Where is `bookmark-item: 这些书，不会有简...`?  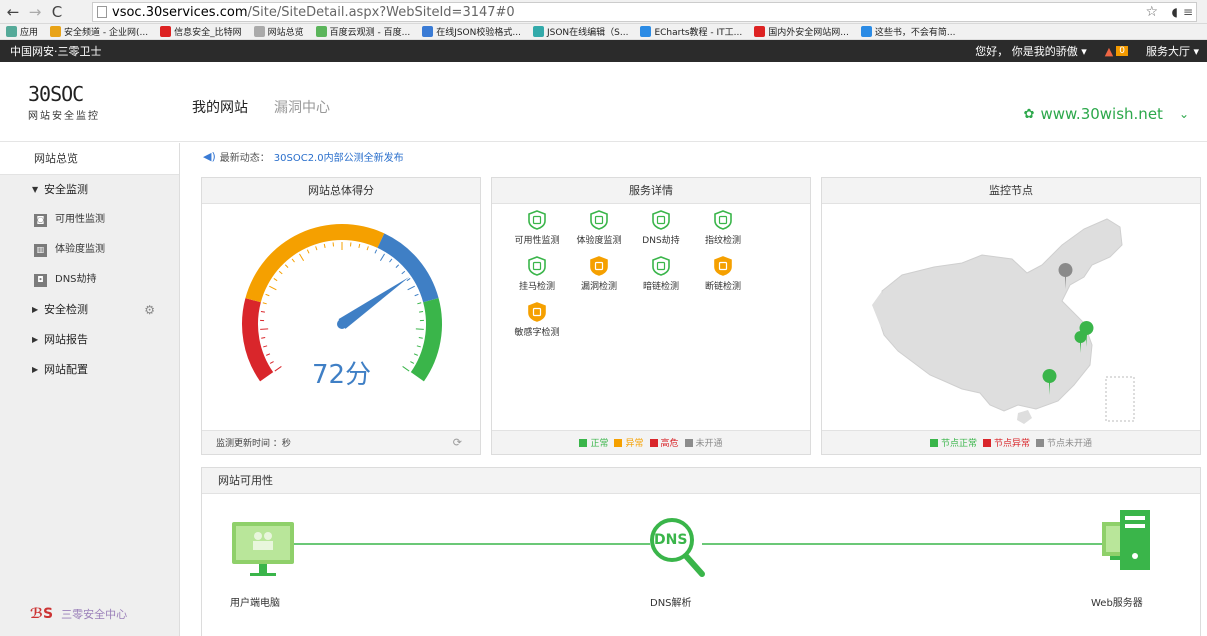
bookmark-item: 这些书，不会有简... is located at coordinates (907, 31).